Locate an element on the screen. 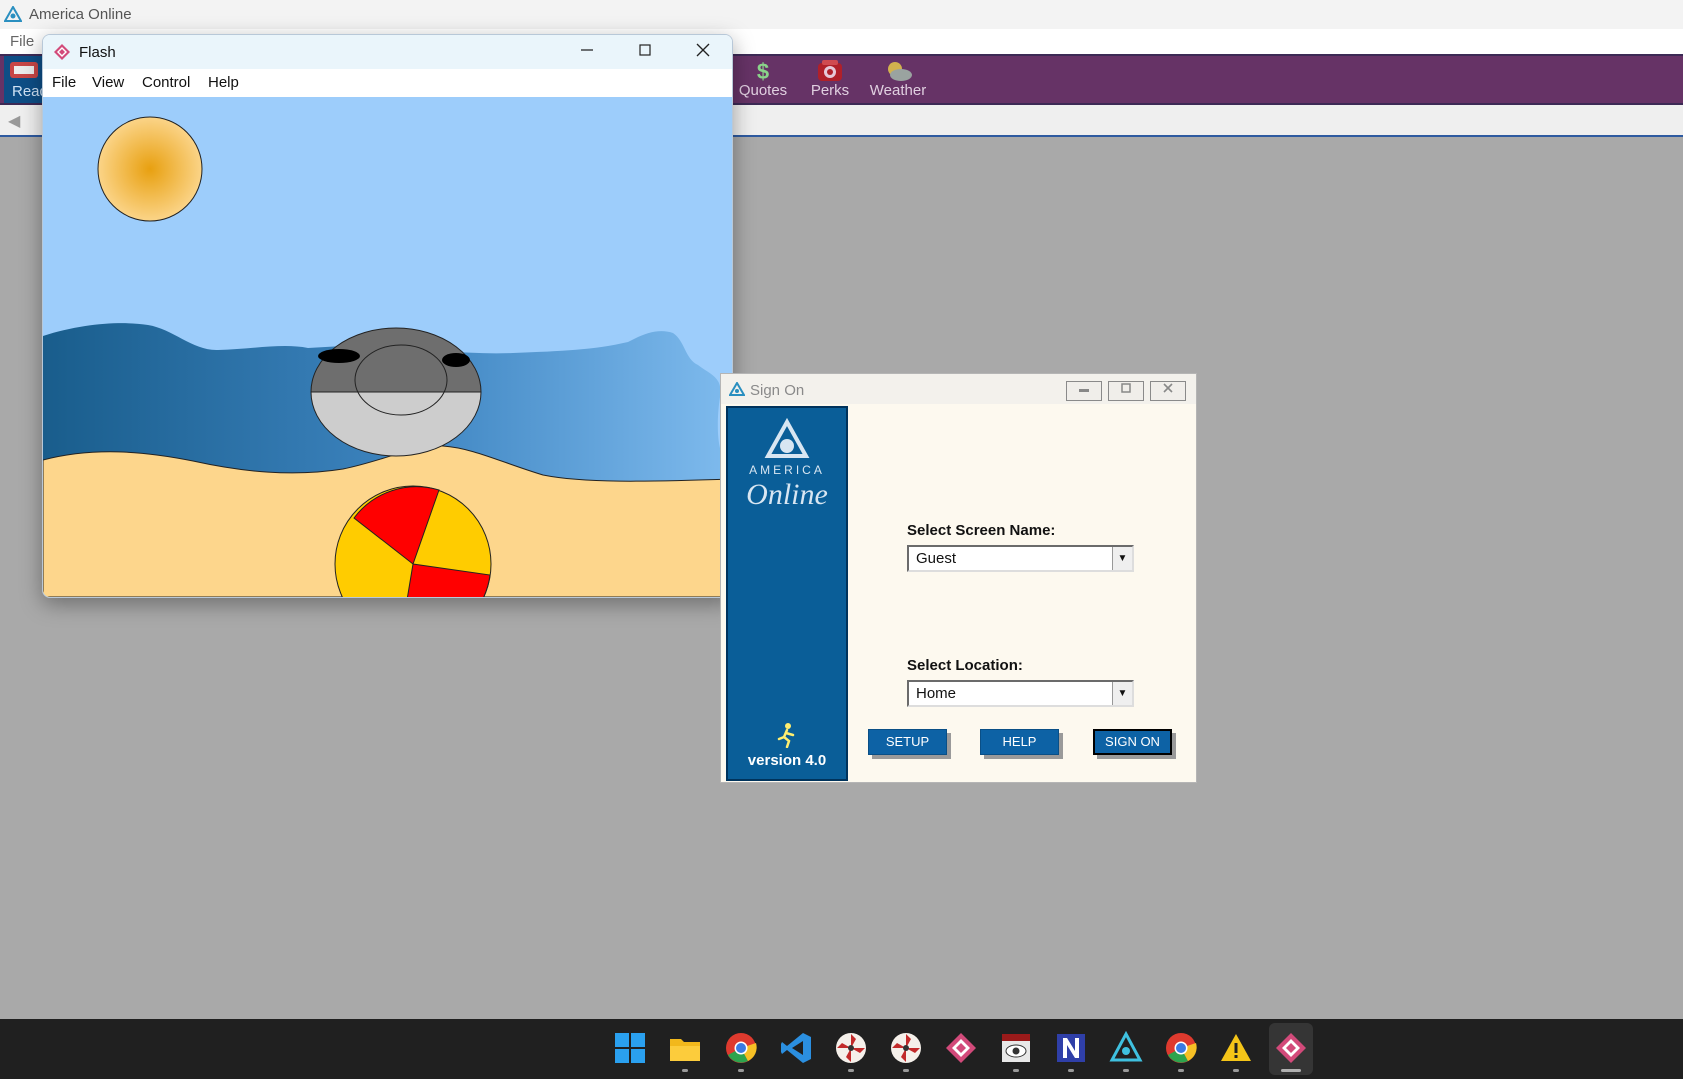  pinwheel-app-icon is located at coordinates (851, 1048).